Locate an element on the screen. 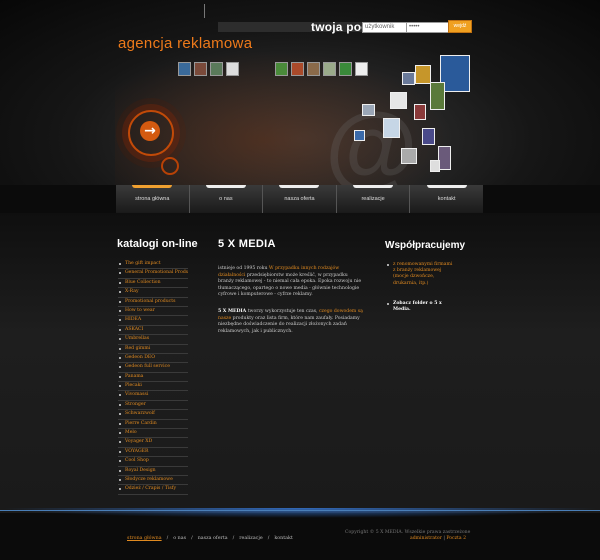 The width and height of the screenshot is (600, 560). footer-nav-about: o nas is located at coordinates (179, 538).